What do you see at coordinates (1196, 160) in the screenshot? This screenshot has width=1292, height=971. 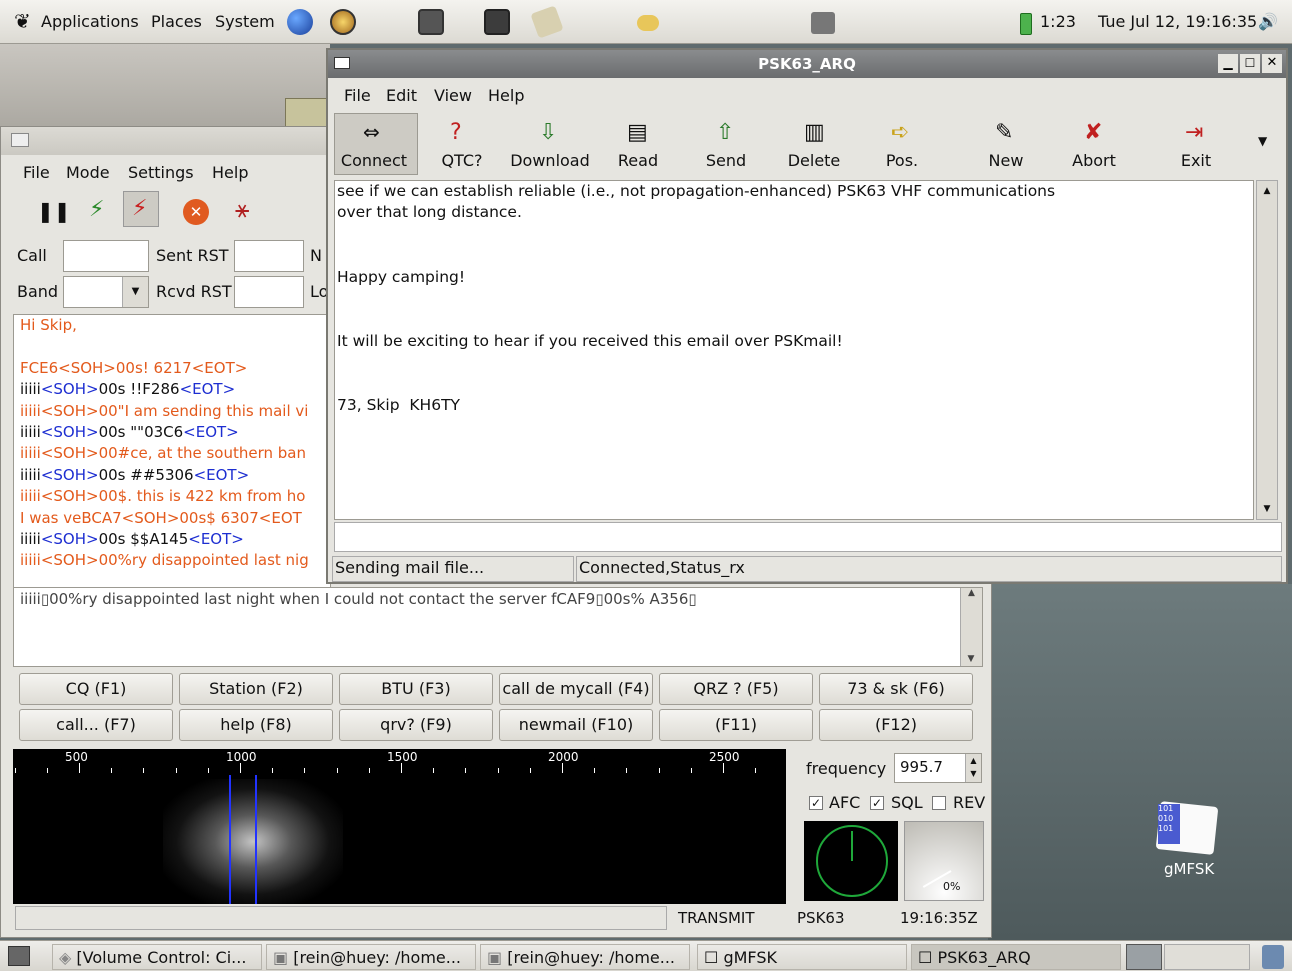 I see `toolbar-exit-button: Exit` at bounding box center [1196, 160].